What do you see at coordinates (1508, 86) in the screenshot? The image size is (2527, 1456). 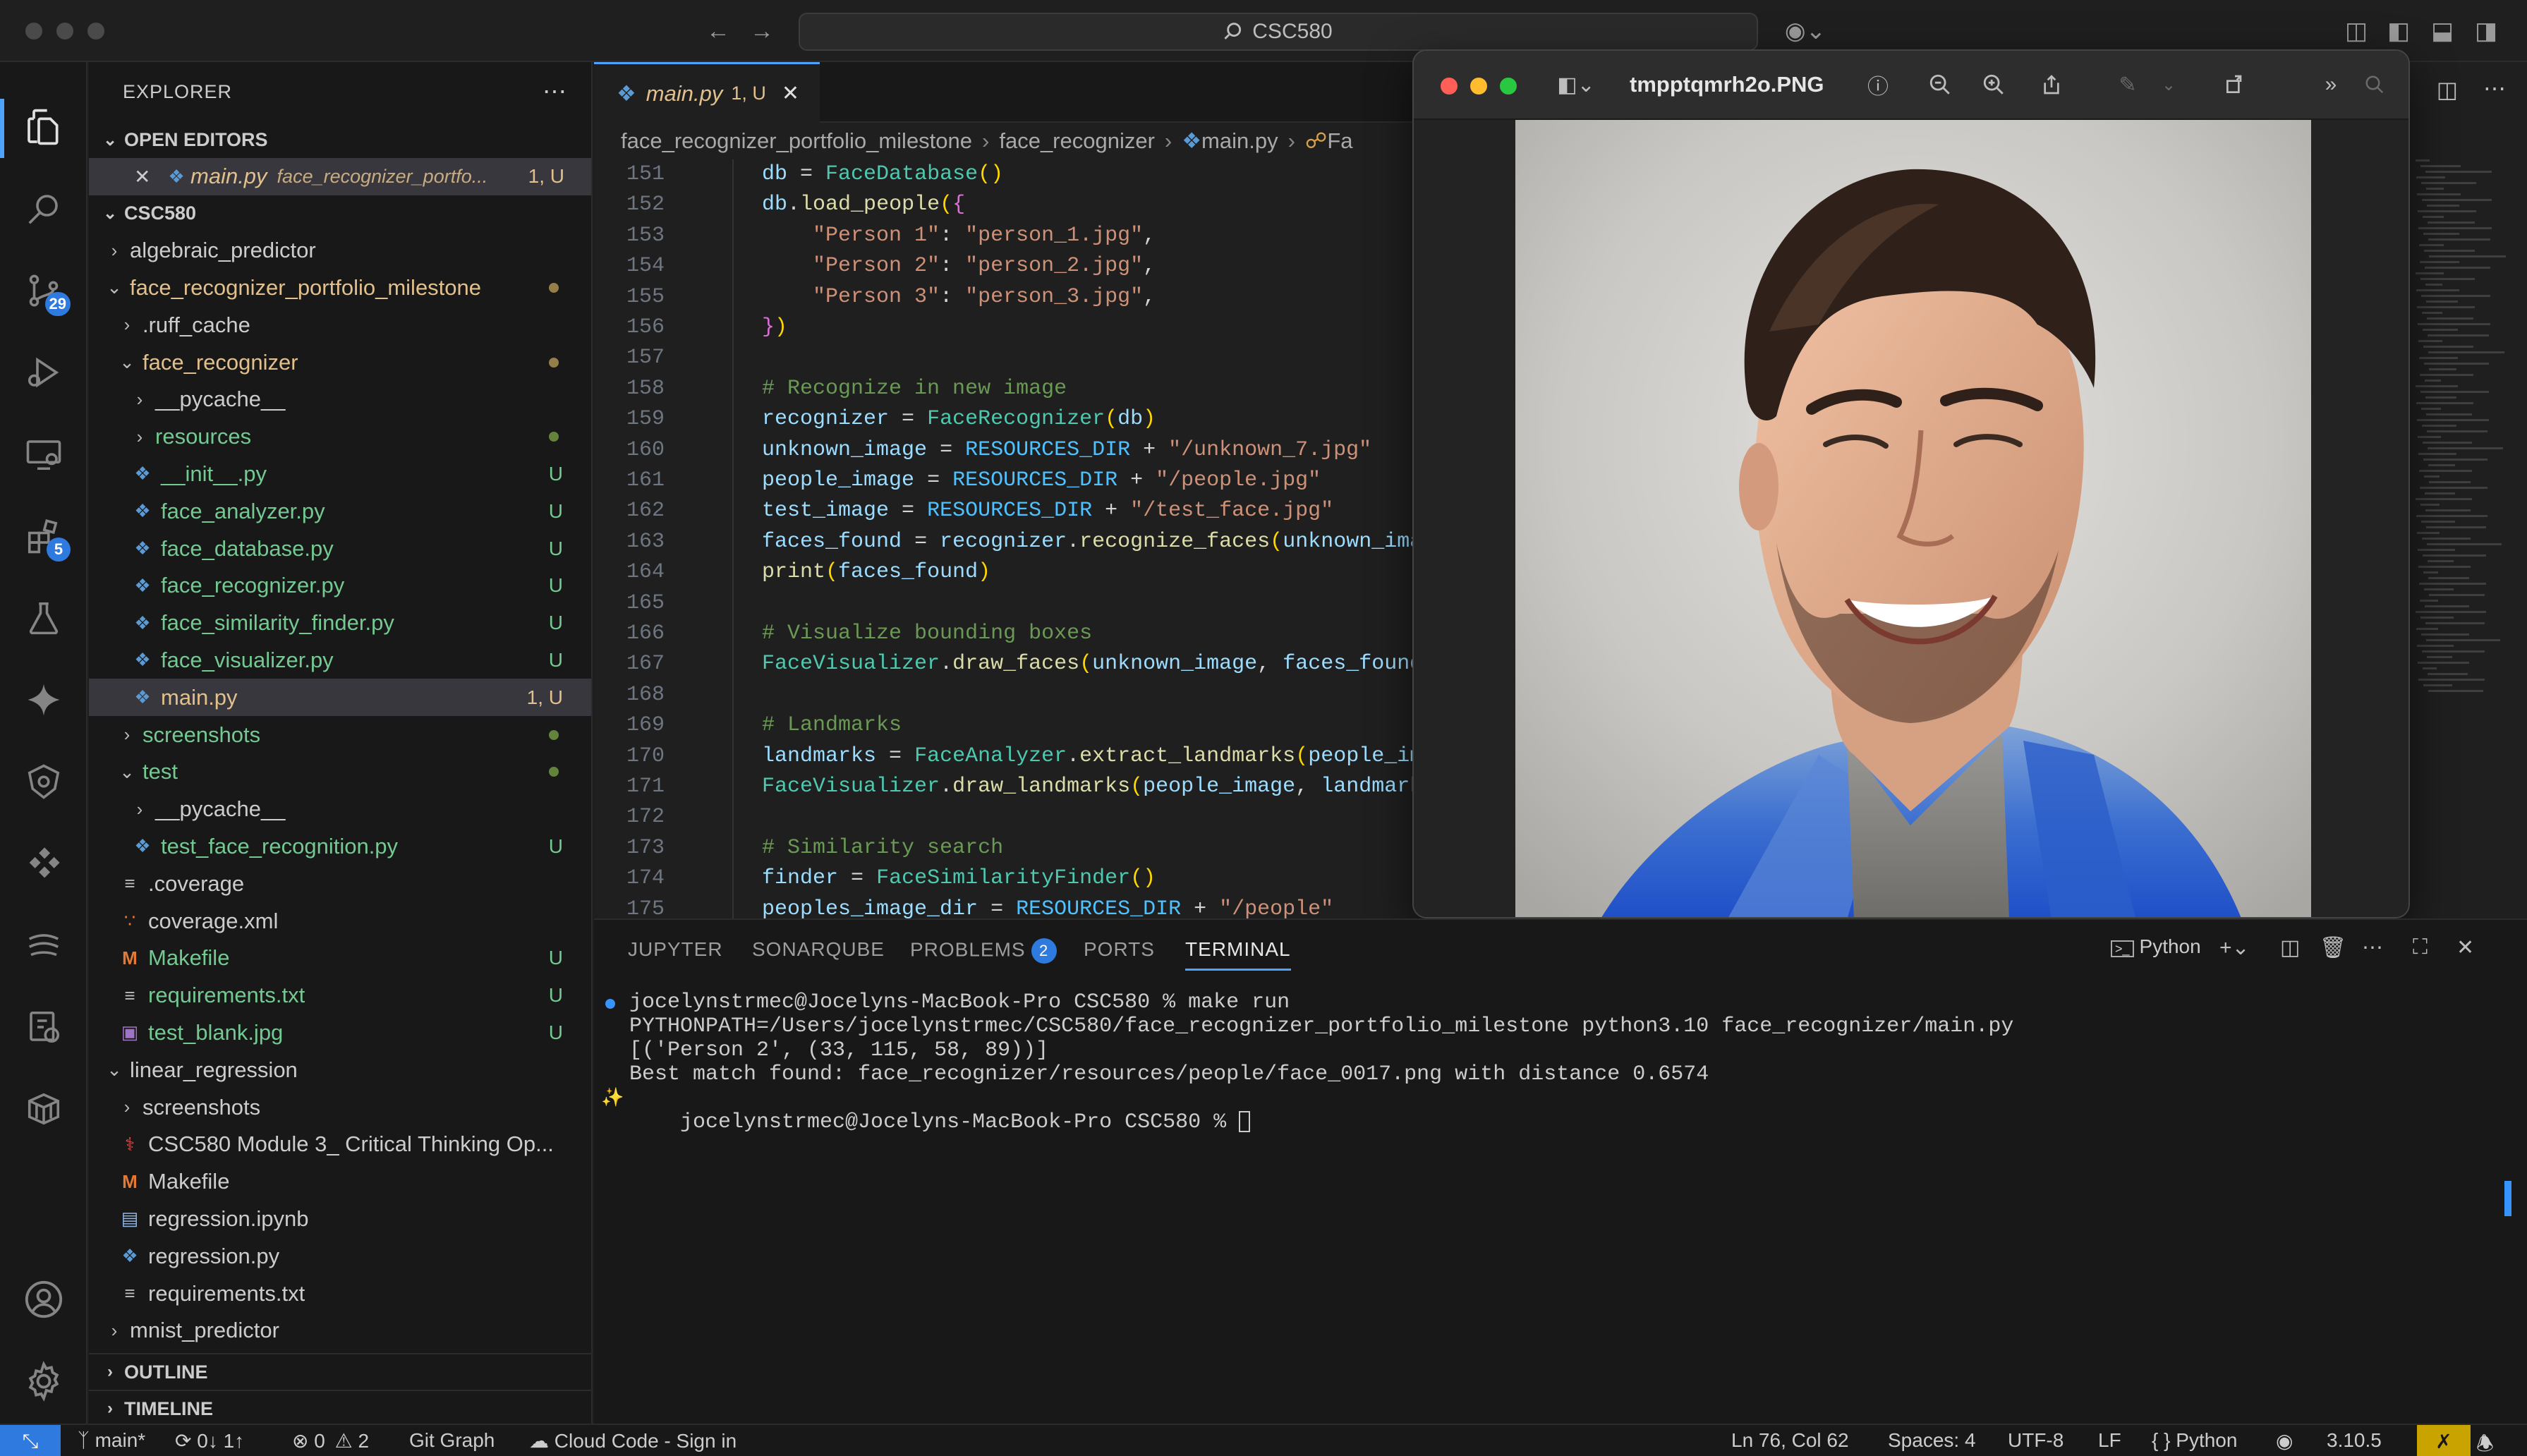 I see `preview-zoom-button` at bounding box center [1508, 86].